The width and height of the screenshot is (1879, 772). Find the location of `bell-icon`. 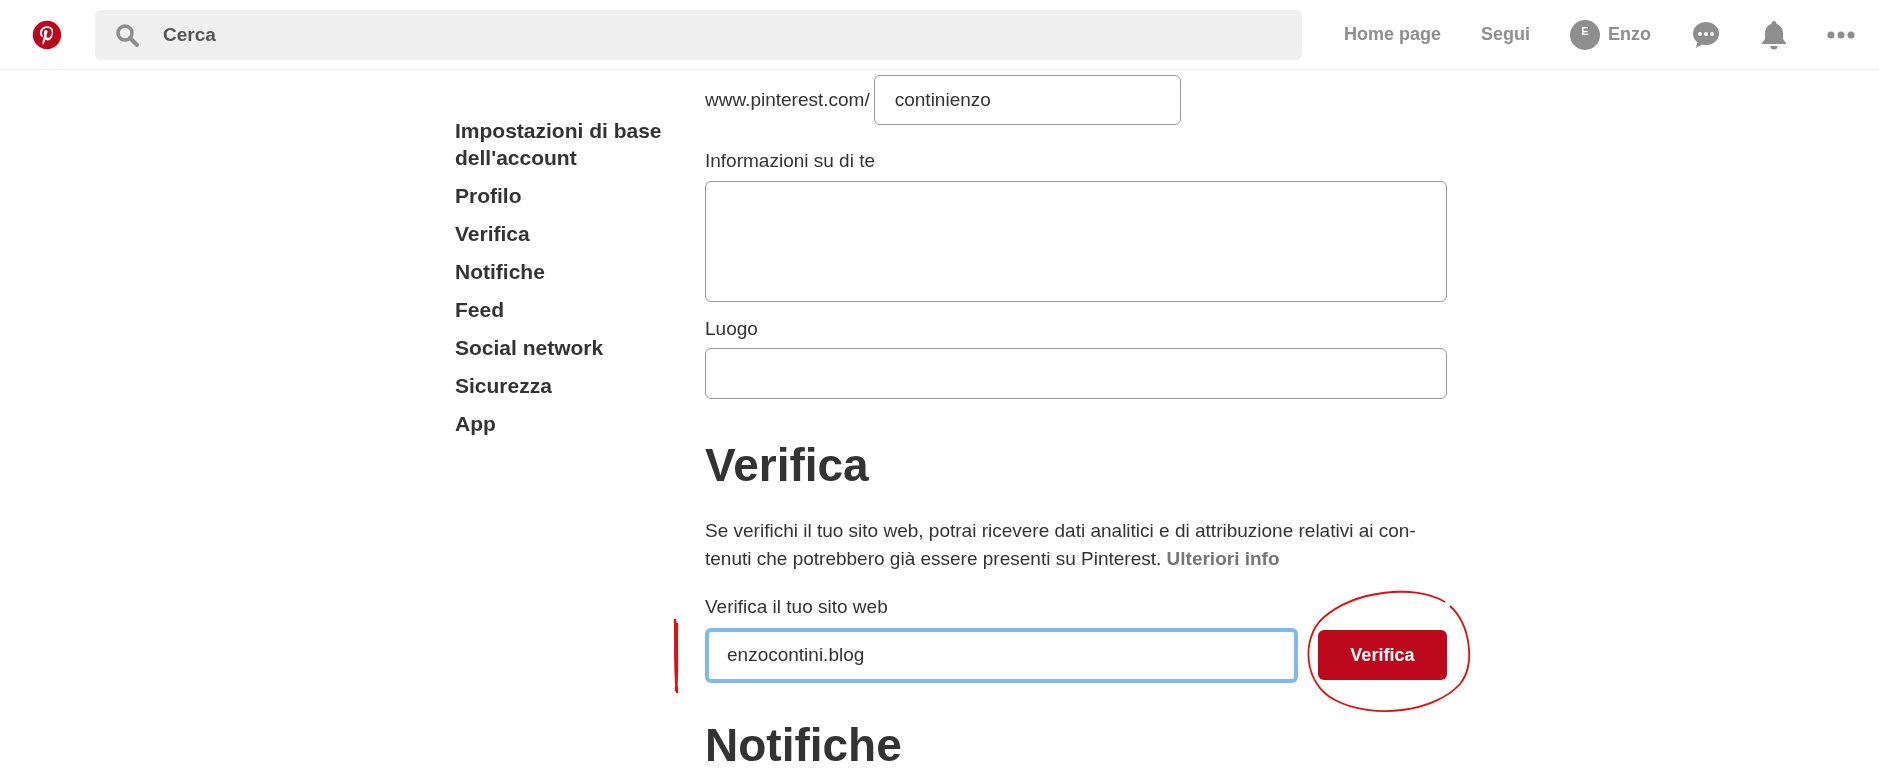

bell-icon is located at coordinates (1774, 34).